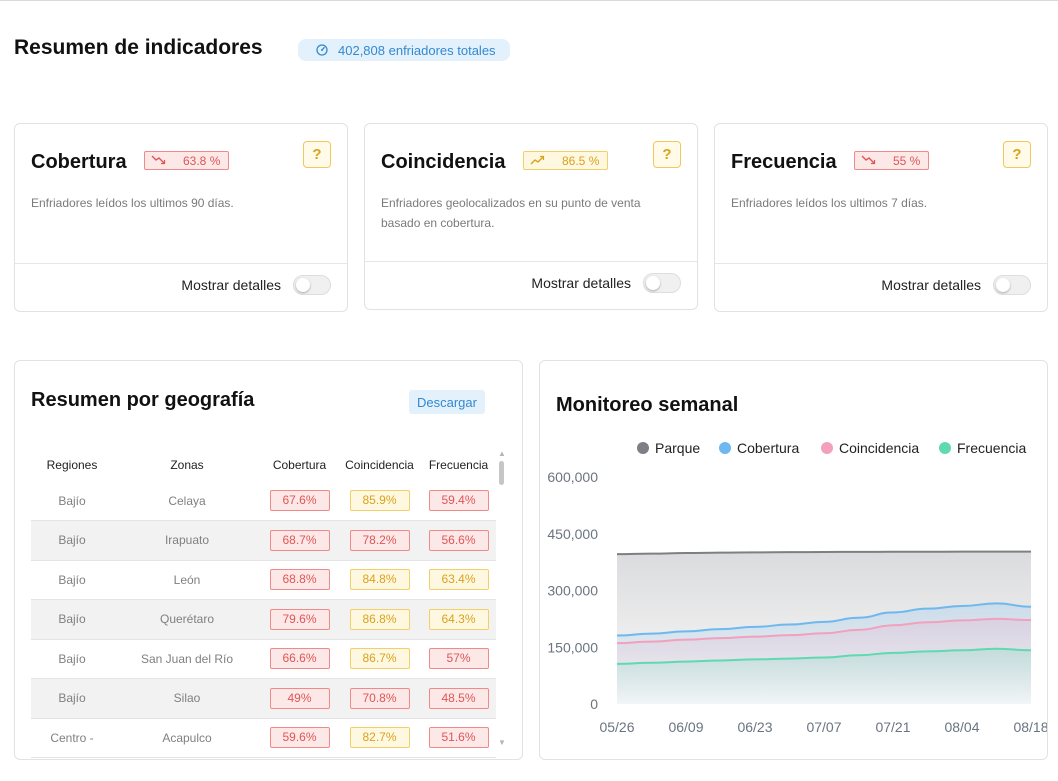 Image resolution: width=1058 pixels, height=781 pixels. Describe the element at coordinates (616, 727) in the screenshot. I see `x-tick-label: 05/26` at that location.